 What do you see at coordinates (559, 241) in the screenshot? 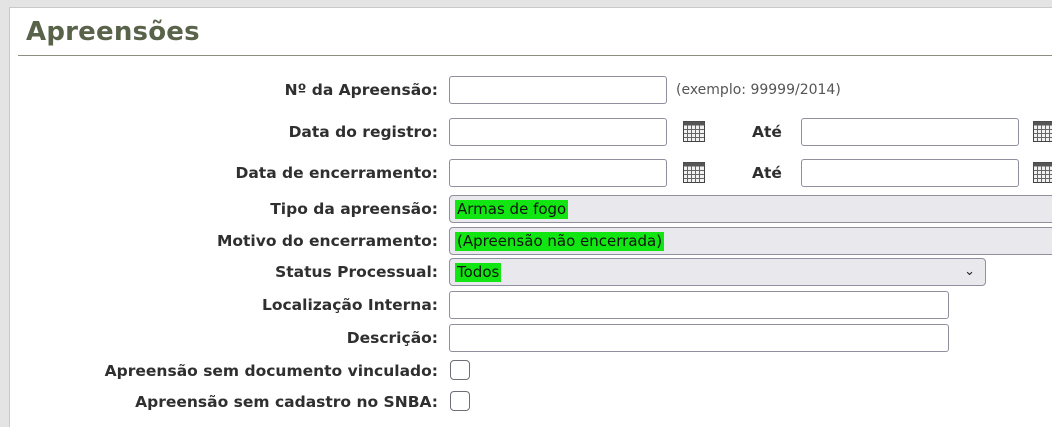
I see `motivo-selected-value: (Apreensão não encerrada)` at bounding box center [559, 241].